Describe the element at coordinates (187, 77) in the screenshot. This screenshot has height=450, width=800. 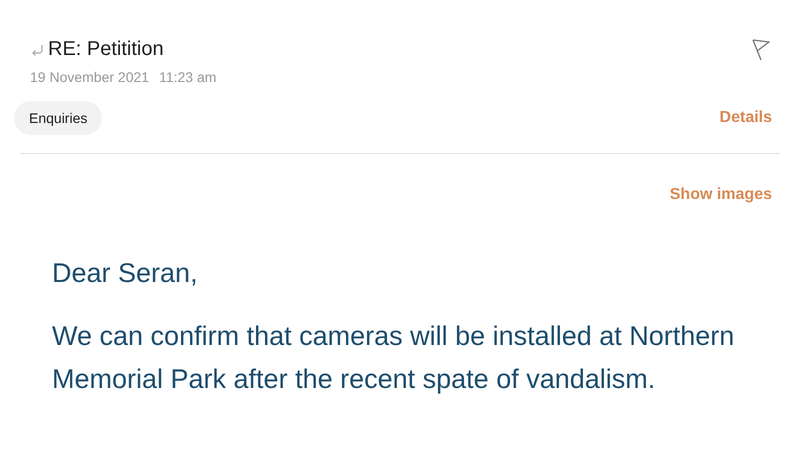
I see `email-time: 11:23 am` at that location.